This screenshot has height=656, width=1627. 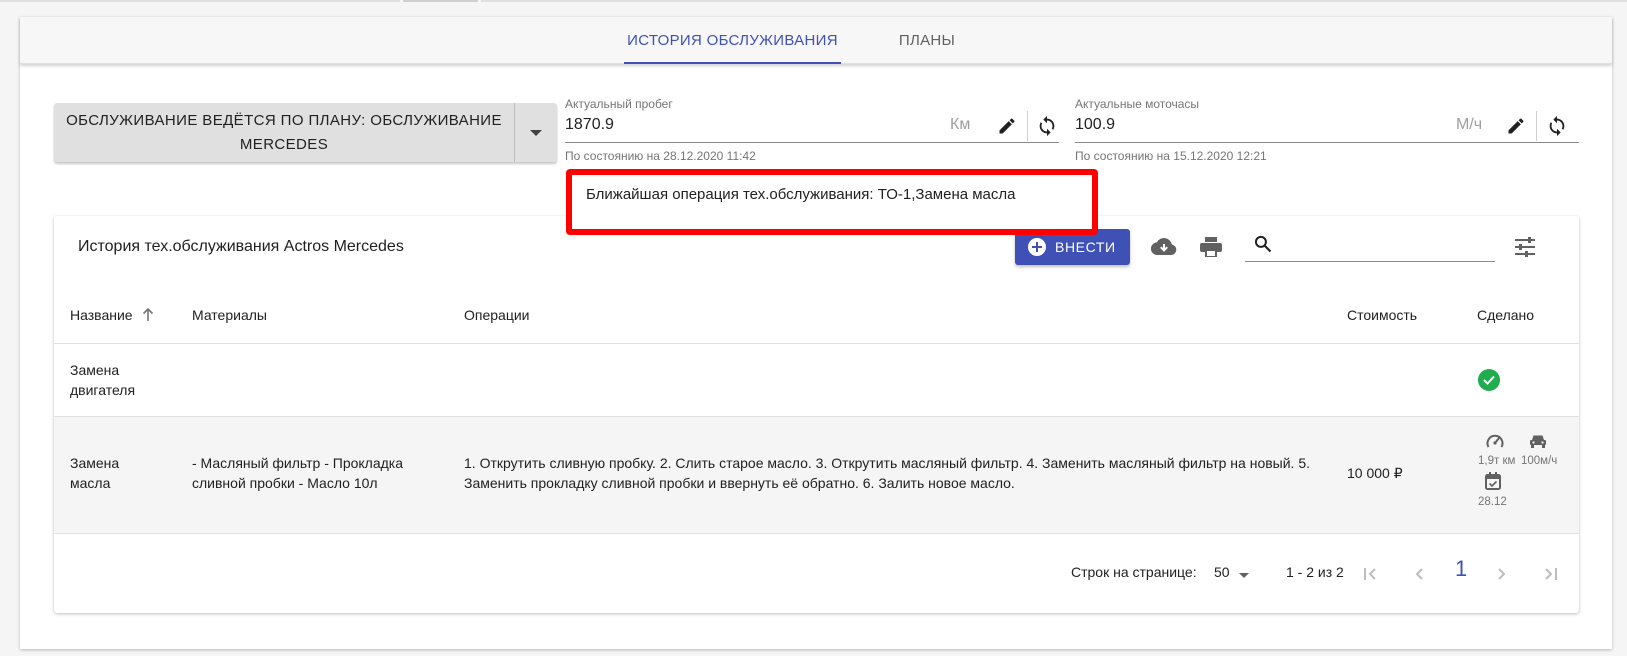 I want to click on next-page-icon, so click(x=1502, y=574).